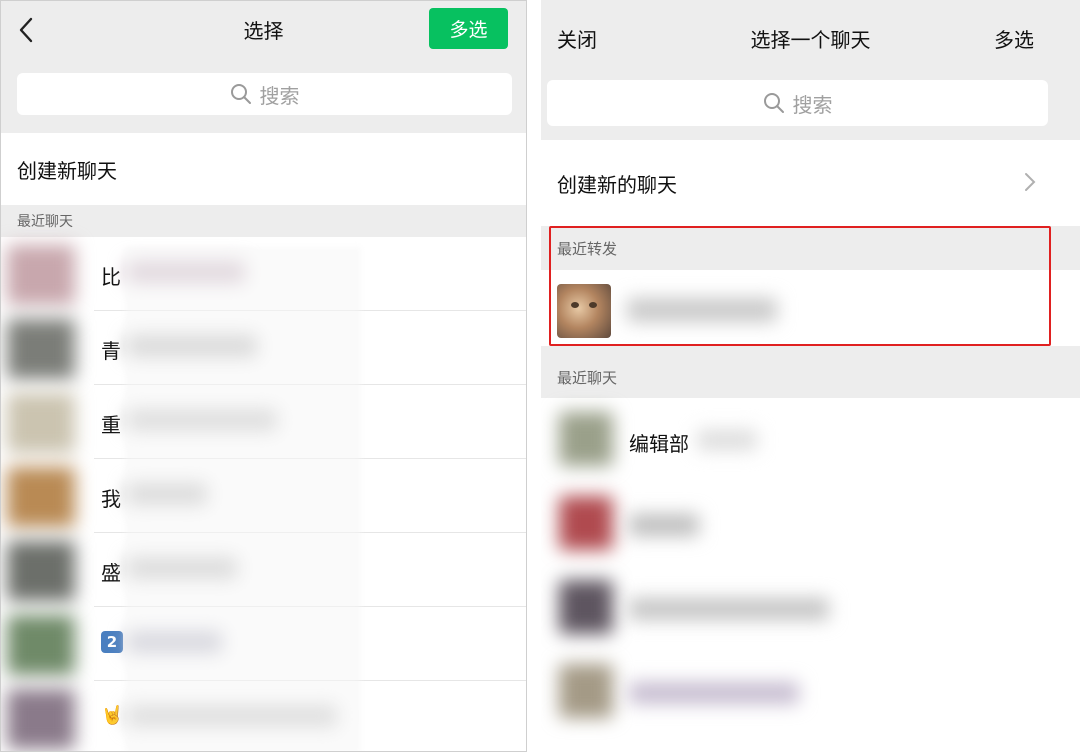  Describe the element at coordinates (617, 184) in the screenshot. I see `create-new-chat-label: 创建新的聊天` at that location.